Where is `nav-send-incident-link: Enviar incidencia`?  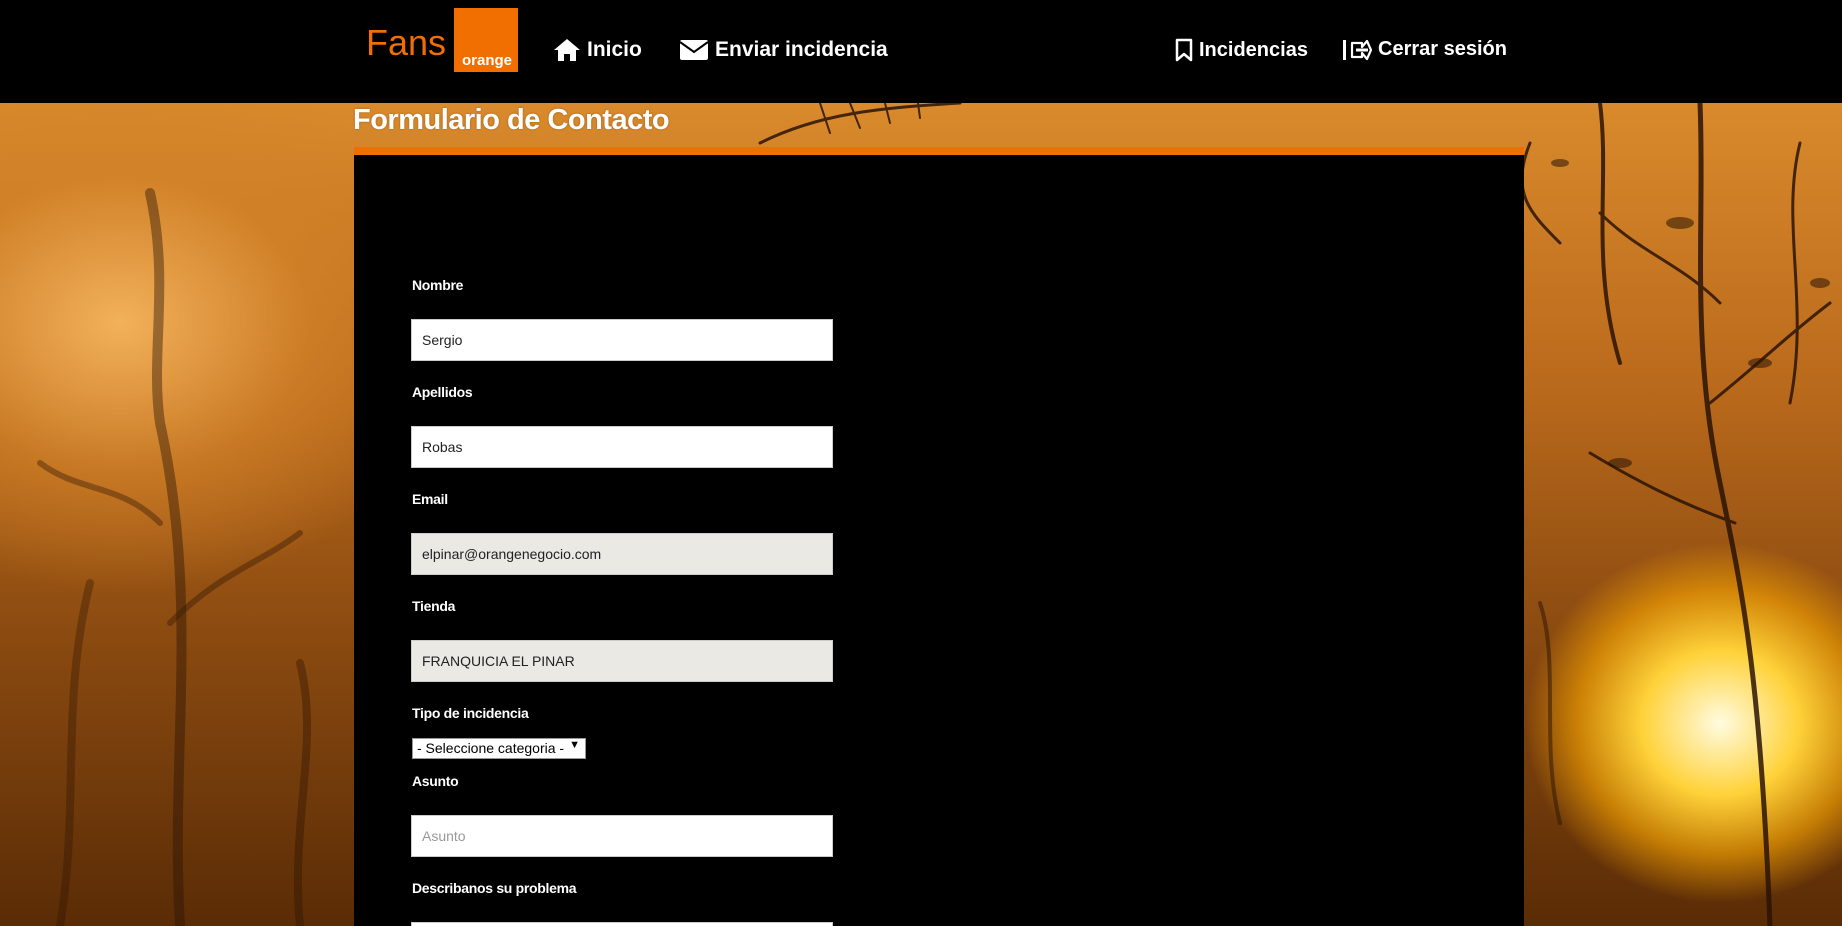 nav-send-incident-link: Enviar incidencia is located at coordinates (783, 50).